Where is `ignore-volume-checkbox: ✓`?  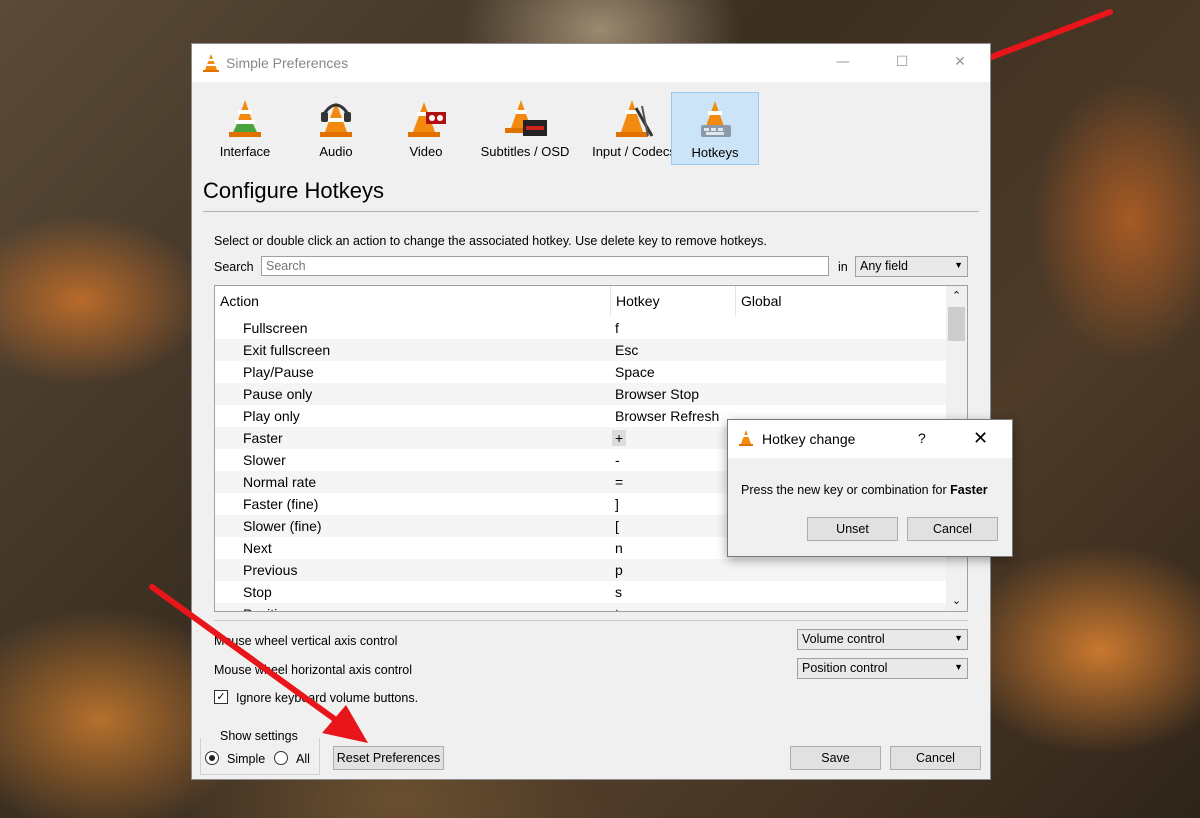
ignore-volume-checkbox: ✓ is located at coordinates (221, 697).